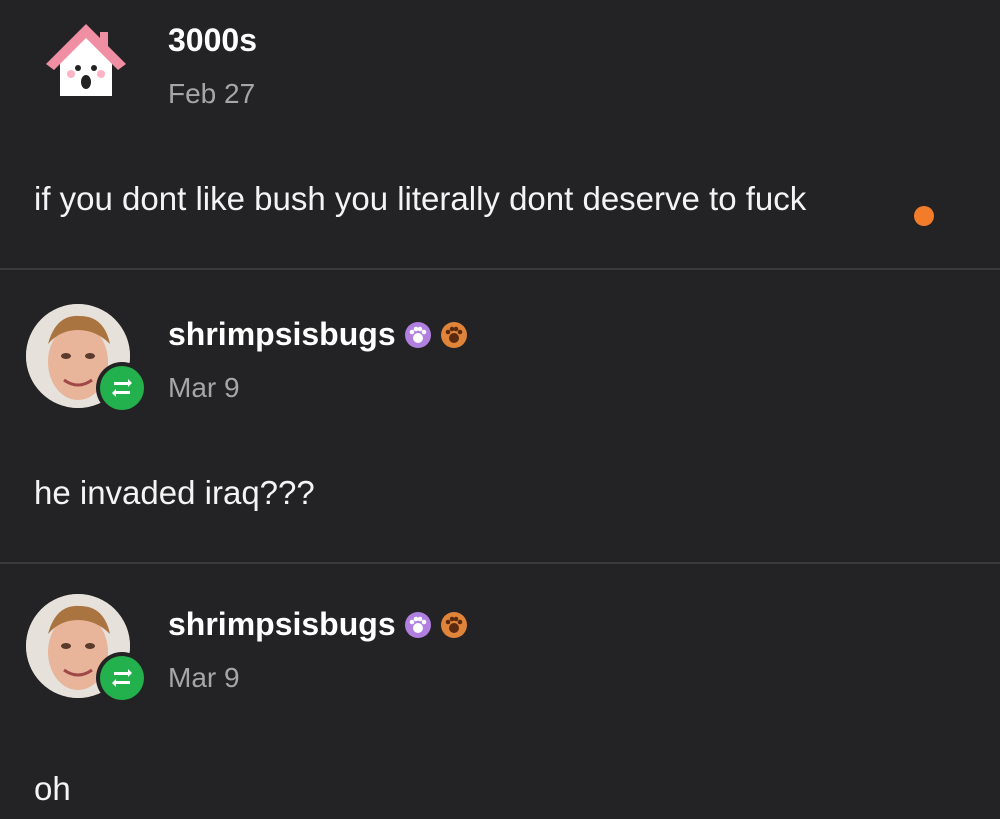  I want to click on notification-dot, so click(924, 216).